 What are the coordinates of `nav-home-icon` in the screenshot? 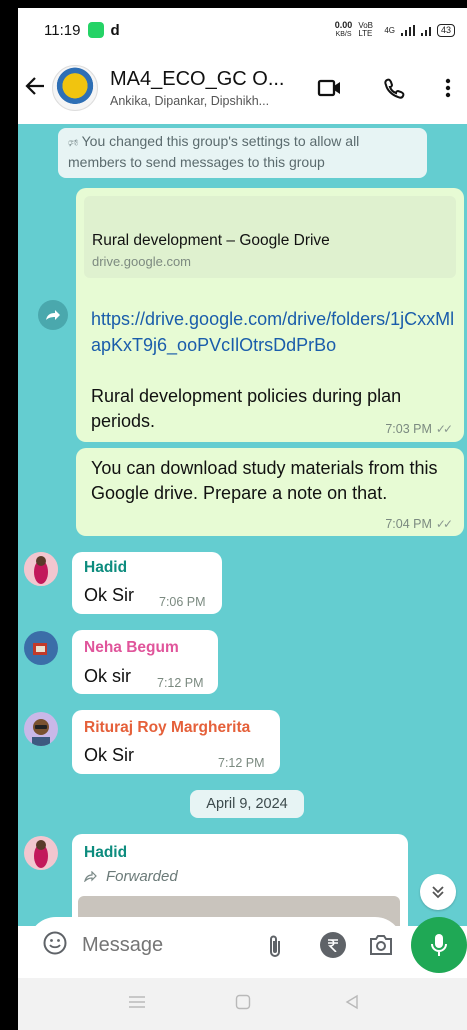 It's located at (243, 1004).